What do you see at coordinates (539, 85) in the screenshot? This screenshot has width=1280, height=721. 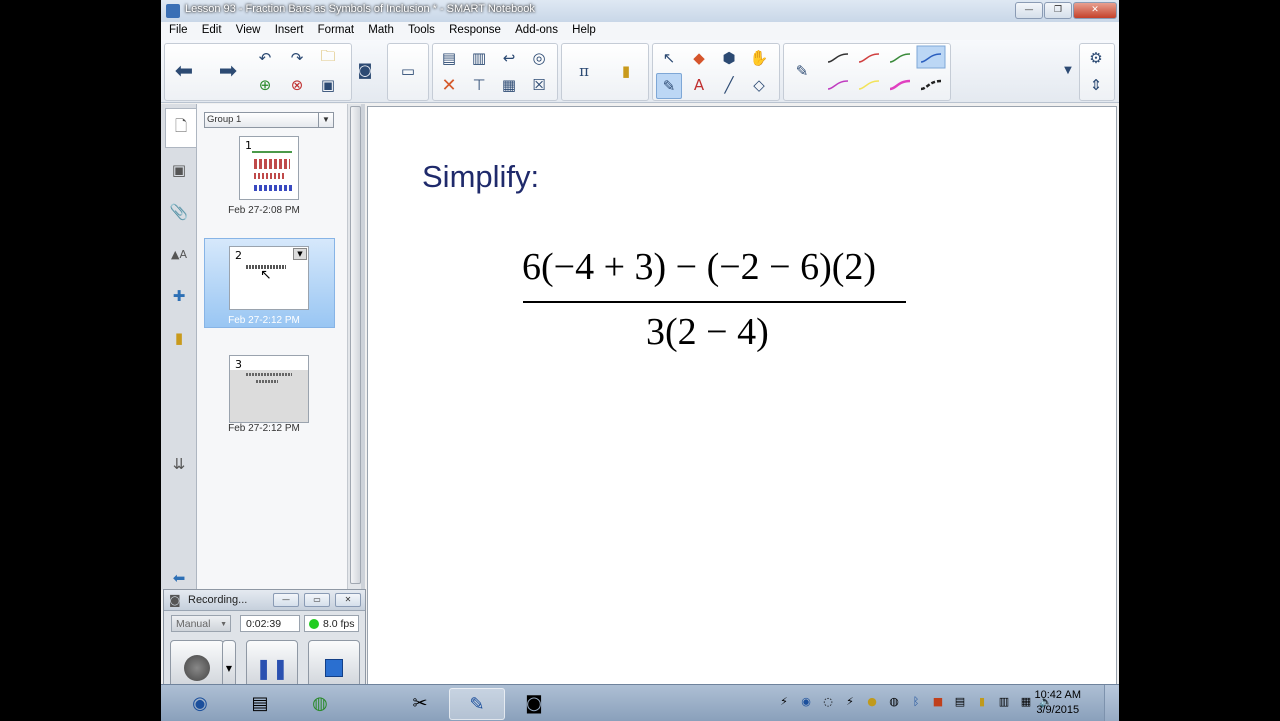 I see `delete-icon: ☒` at bounding box center [539, 85].